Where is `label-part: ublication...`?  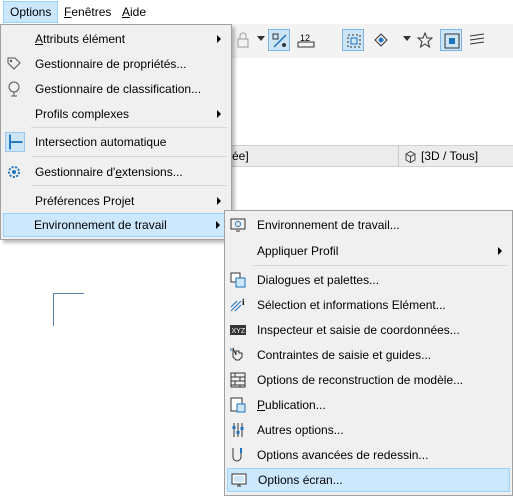
label-part: ublication... is located at coordinates (295, 405).